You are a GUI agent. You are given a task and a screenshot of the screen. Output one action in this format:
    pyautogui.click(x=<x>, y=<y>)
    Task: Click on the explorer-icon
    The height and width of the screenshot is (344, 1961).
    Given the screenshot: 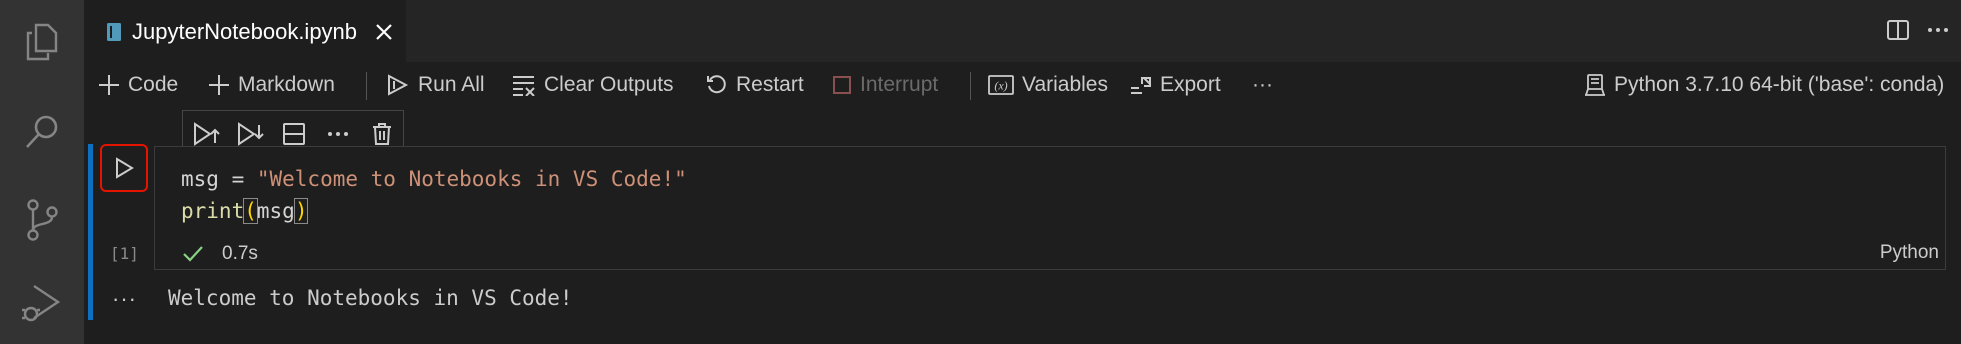 What is the action you would take?
    pyautogui.click(x=42, y=42)
    